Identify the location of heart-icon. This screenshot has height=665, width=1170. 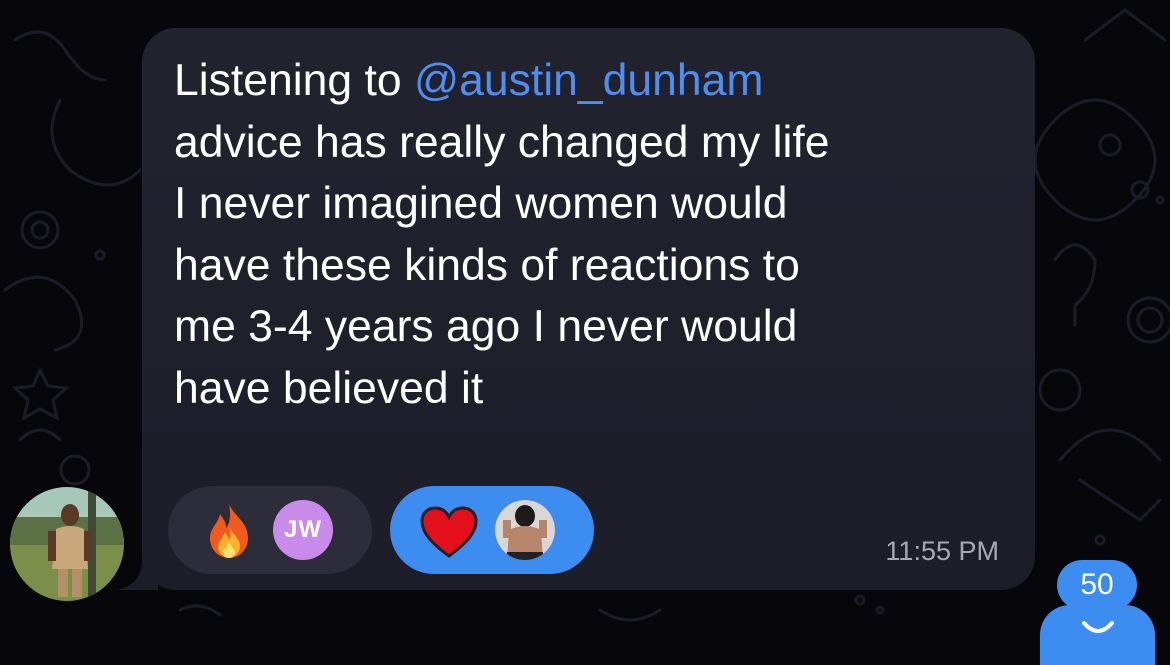
(449, 532).